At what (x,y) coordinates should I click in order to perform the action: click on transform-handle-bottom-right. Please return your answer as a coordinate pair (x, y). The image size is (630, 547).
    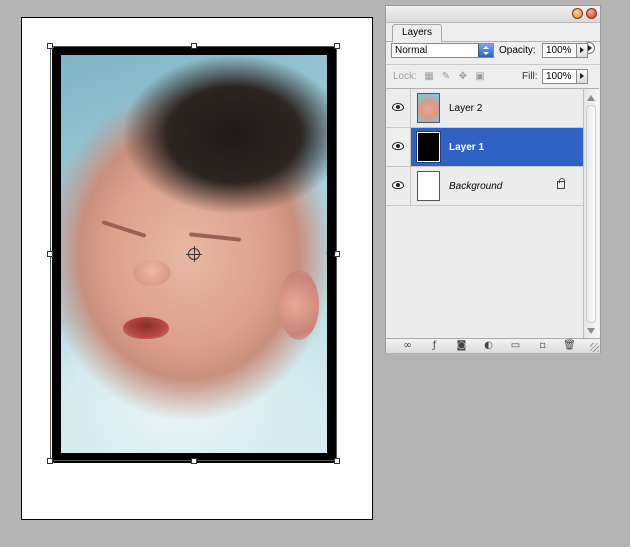
    Looking at the image, I should click on (337, 461).